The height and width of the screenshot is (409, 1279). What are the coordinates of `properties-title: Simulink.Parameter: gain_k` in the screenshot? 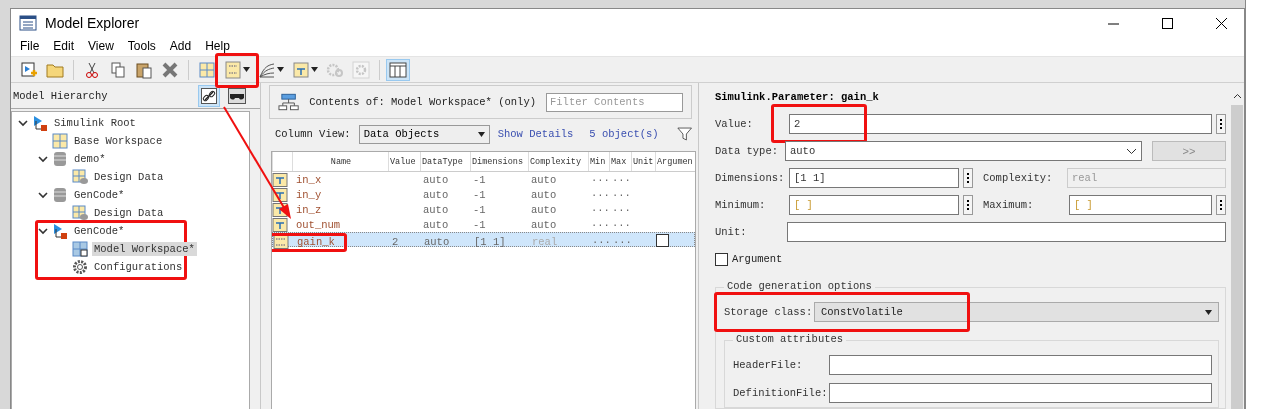 It's located at (797, 98).